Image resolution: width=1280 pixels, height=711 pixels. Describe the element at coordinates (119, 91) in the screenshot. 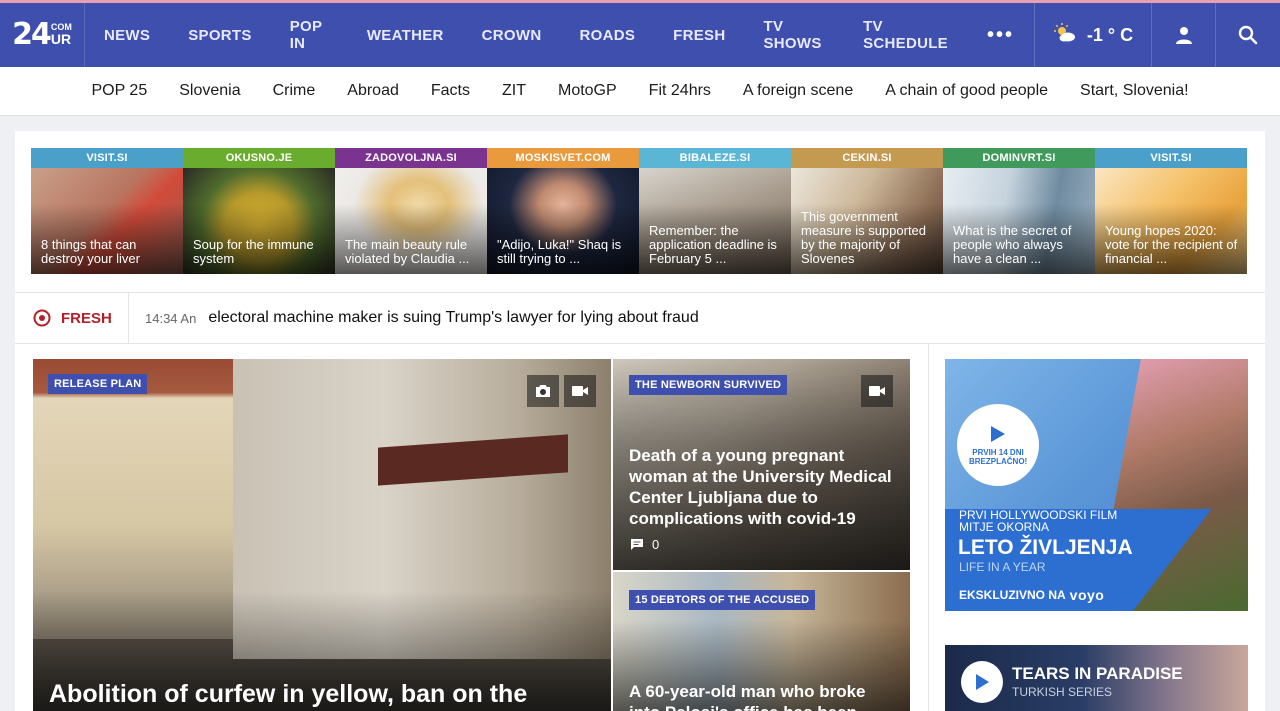

I see `subnav-pop-25: POP 25` at that location.